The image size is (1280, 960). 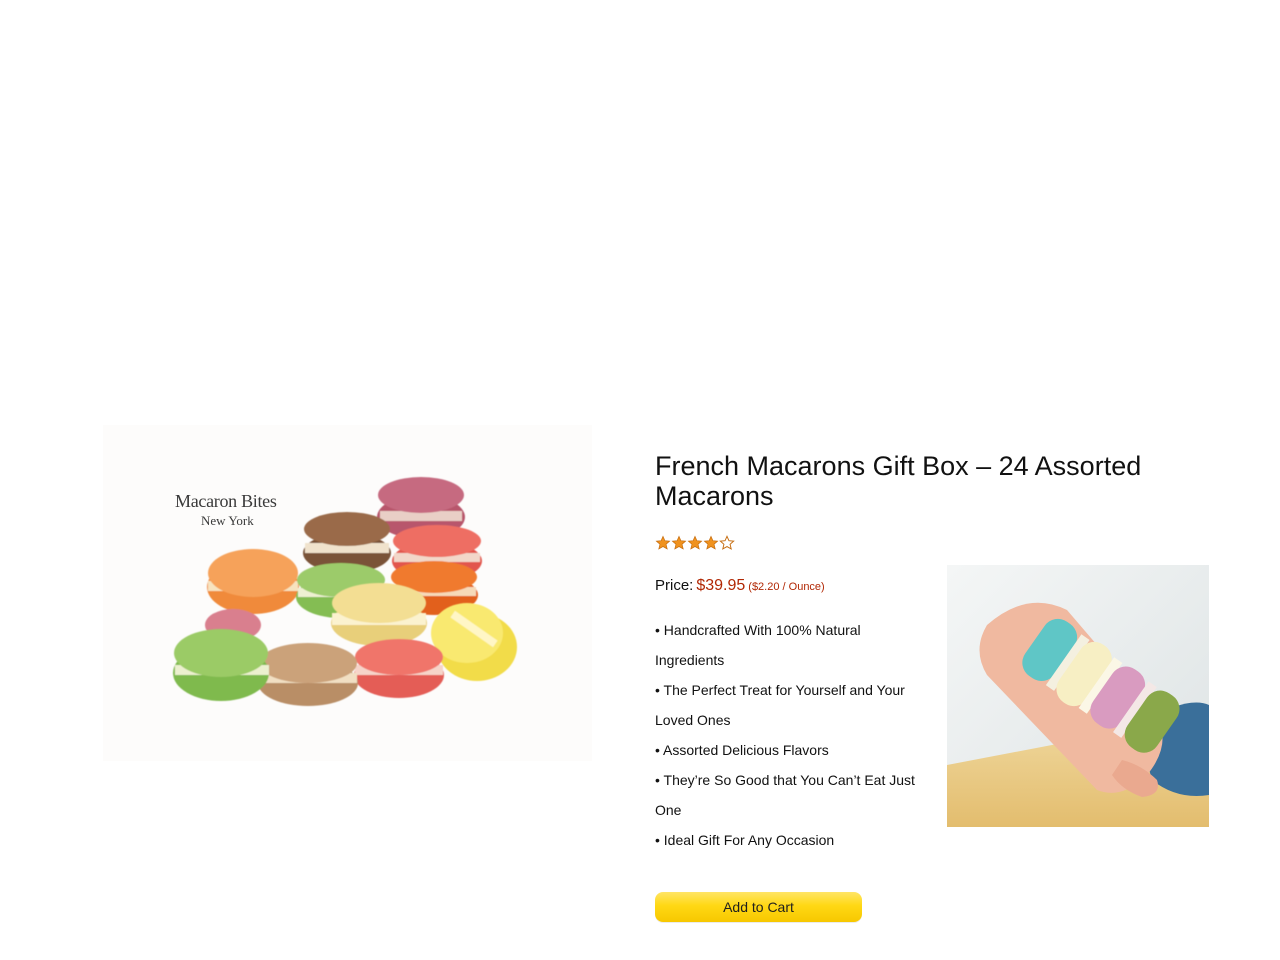 What do you see at coordinates (745, 840) in the screenshot?
I see `feature-bullet: • Ideal Gift For Any Occasion` at bounding box center [745, 840].